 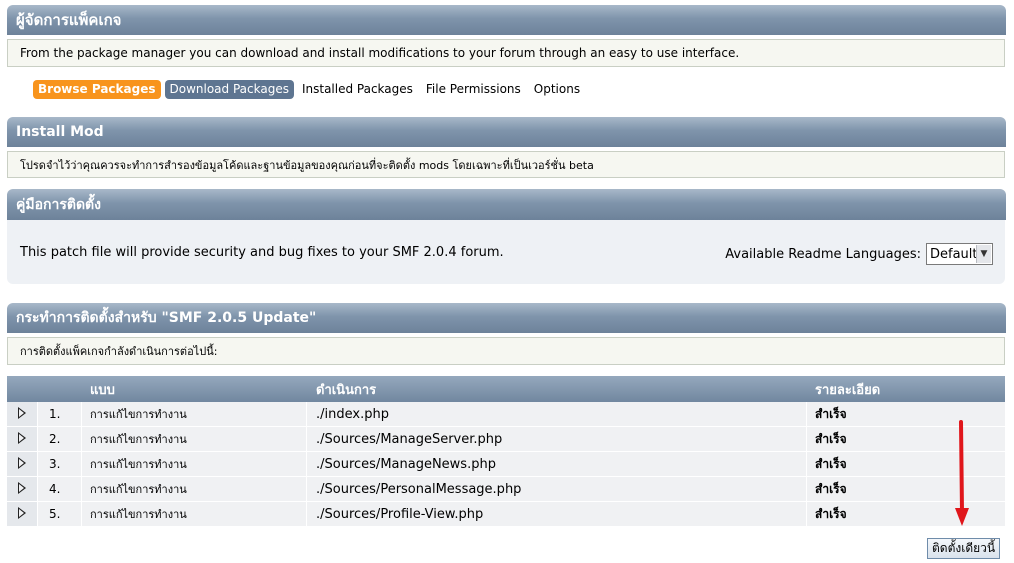 I want to click on tab-label: Browse Packages, so click(x=97, y=89).